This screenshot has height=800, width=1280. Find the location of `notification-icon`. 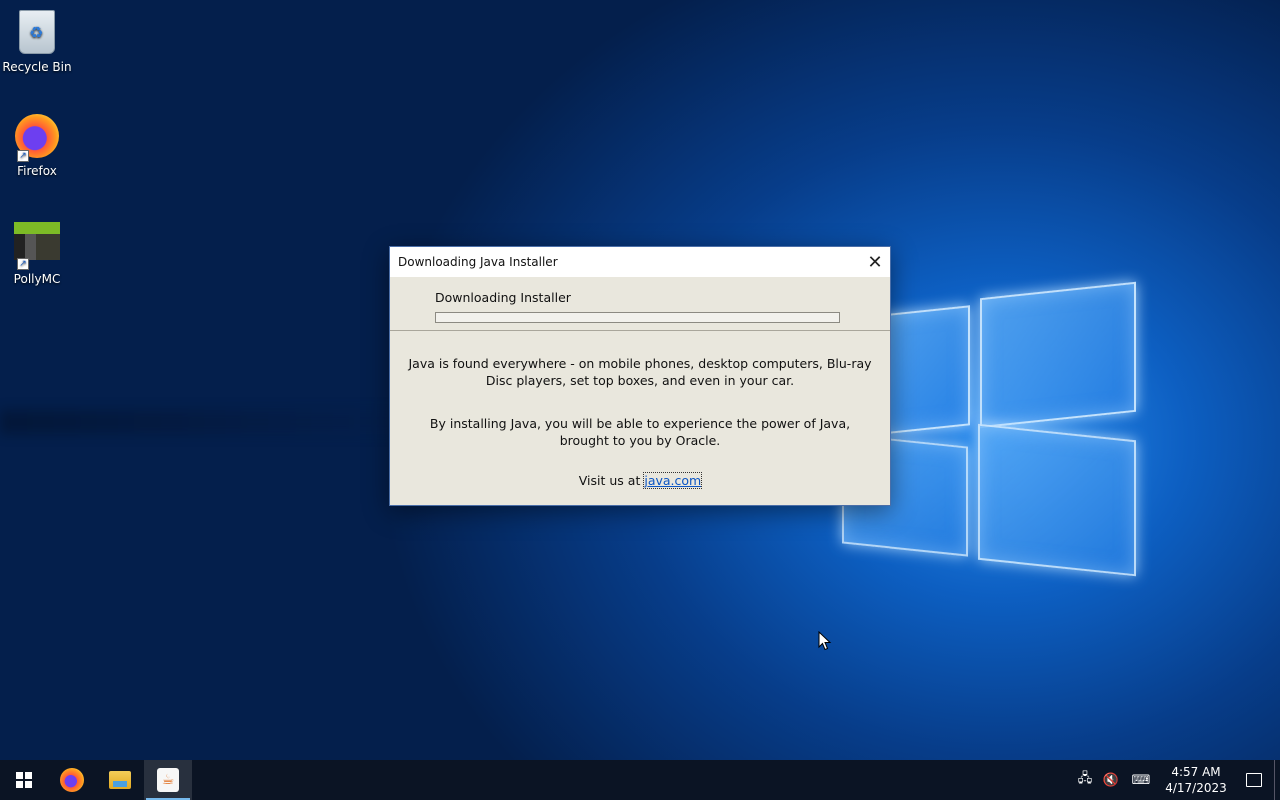

notification-icon is located at coordinates (1254, 780).